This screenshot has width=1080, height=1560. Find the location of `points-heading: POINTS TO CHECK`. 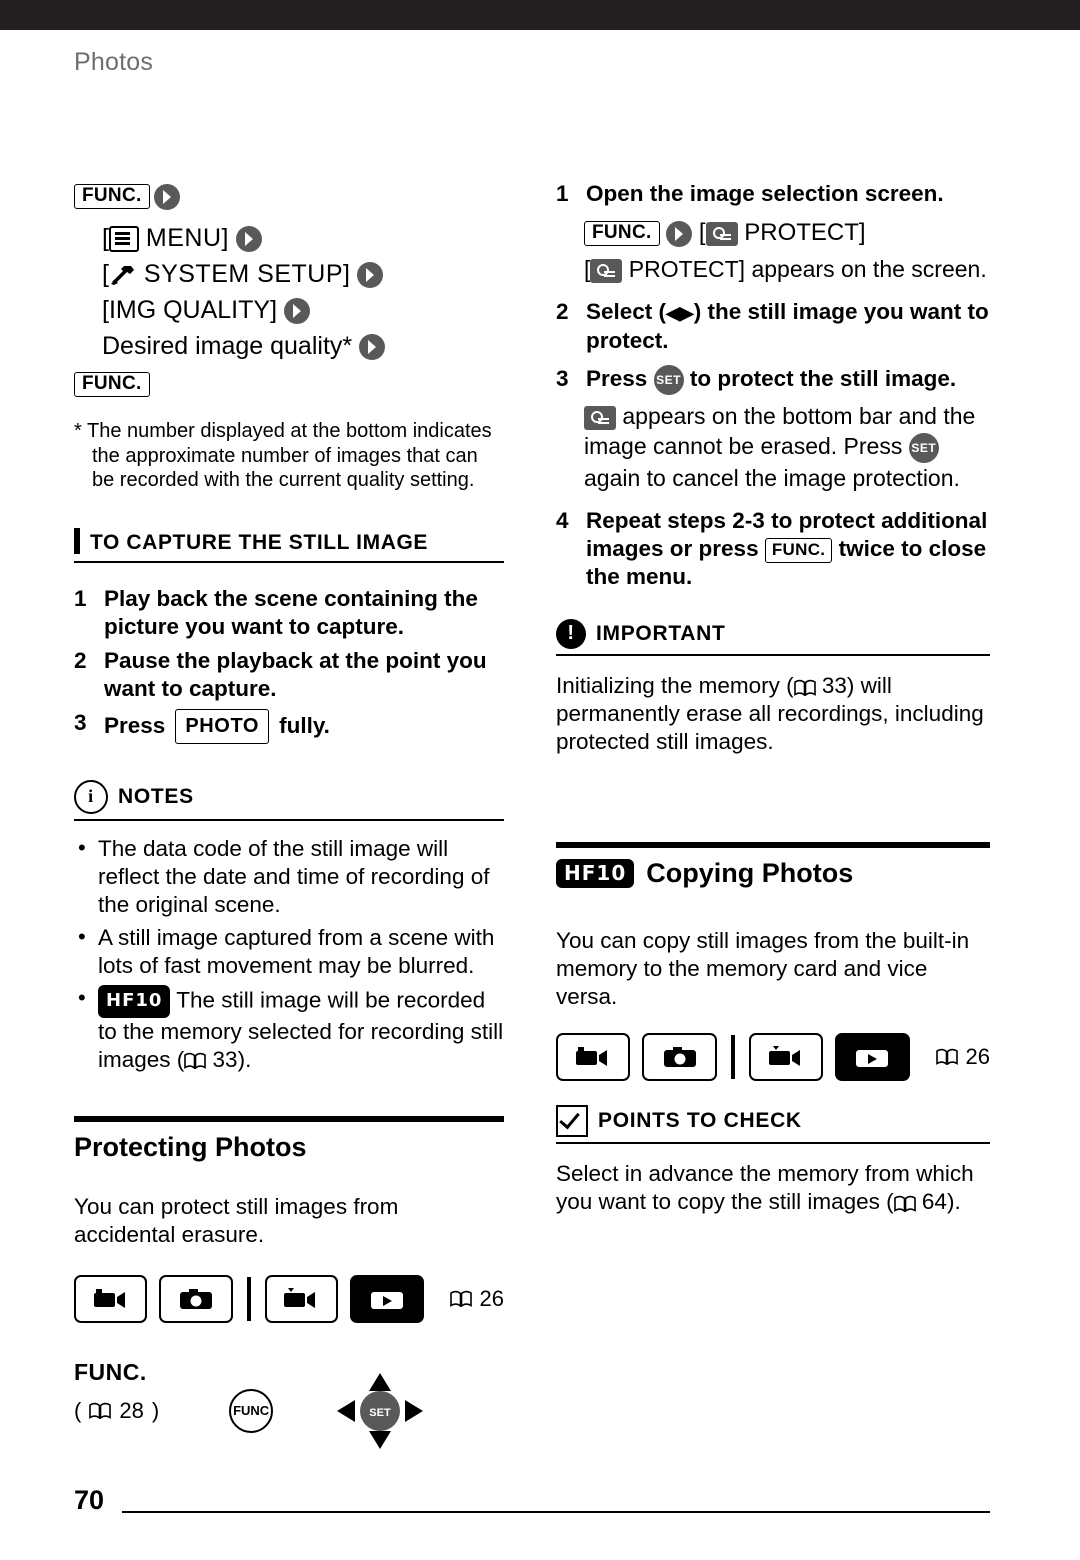

points-heading: POINTS TO CHECK is located at coordinates (773, 1120).